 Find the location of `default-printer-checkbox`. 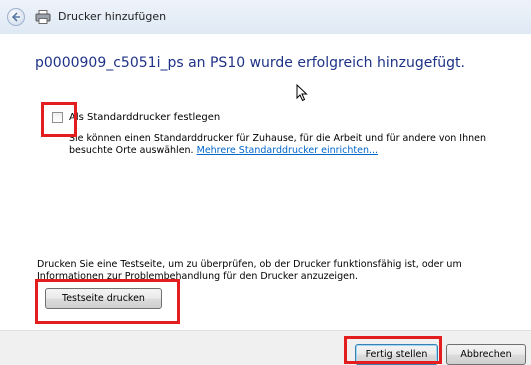

default-printer-checkbox is located at coordinates (57, 117).